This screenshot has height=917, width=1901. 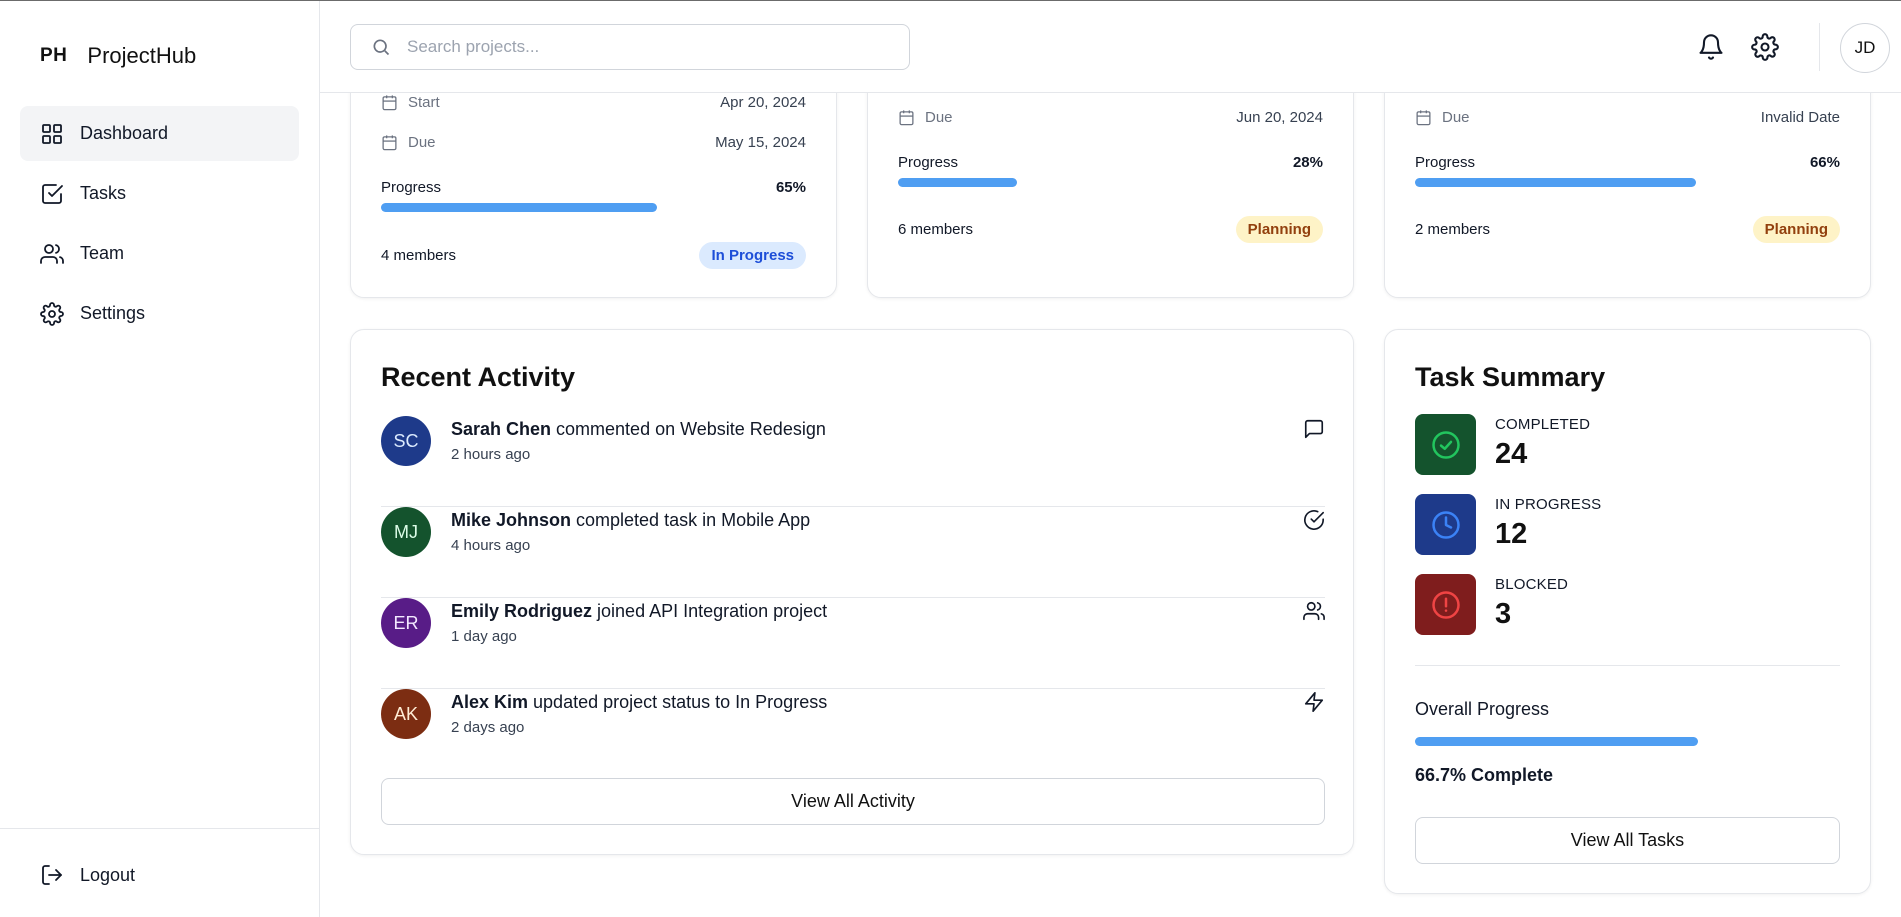 I want to click on avatar: AK, so click(x=406, y=714).